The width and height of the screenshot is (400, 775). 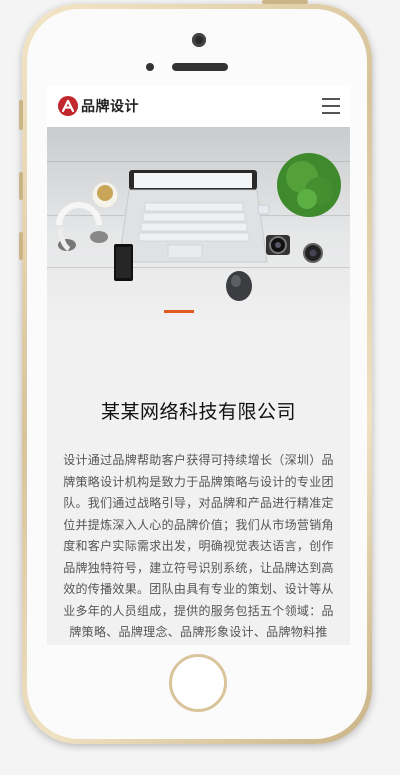 I want to click on desk-workspace-image, so click(x=198, y=227).